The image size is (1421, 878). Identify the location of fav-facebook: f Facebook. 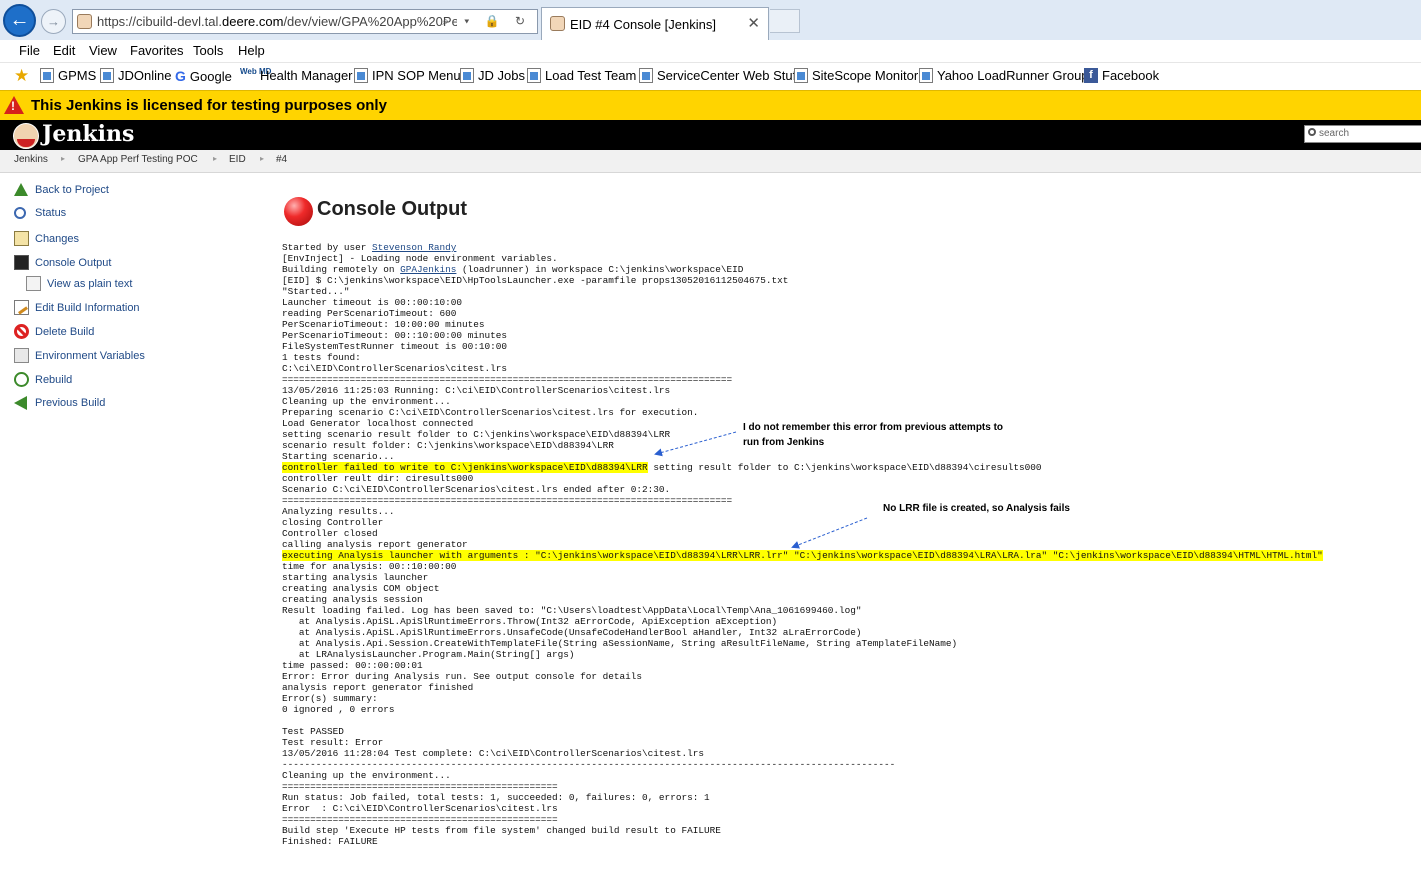
(1121, 75).